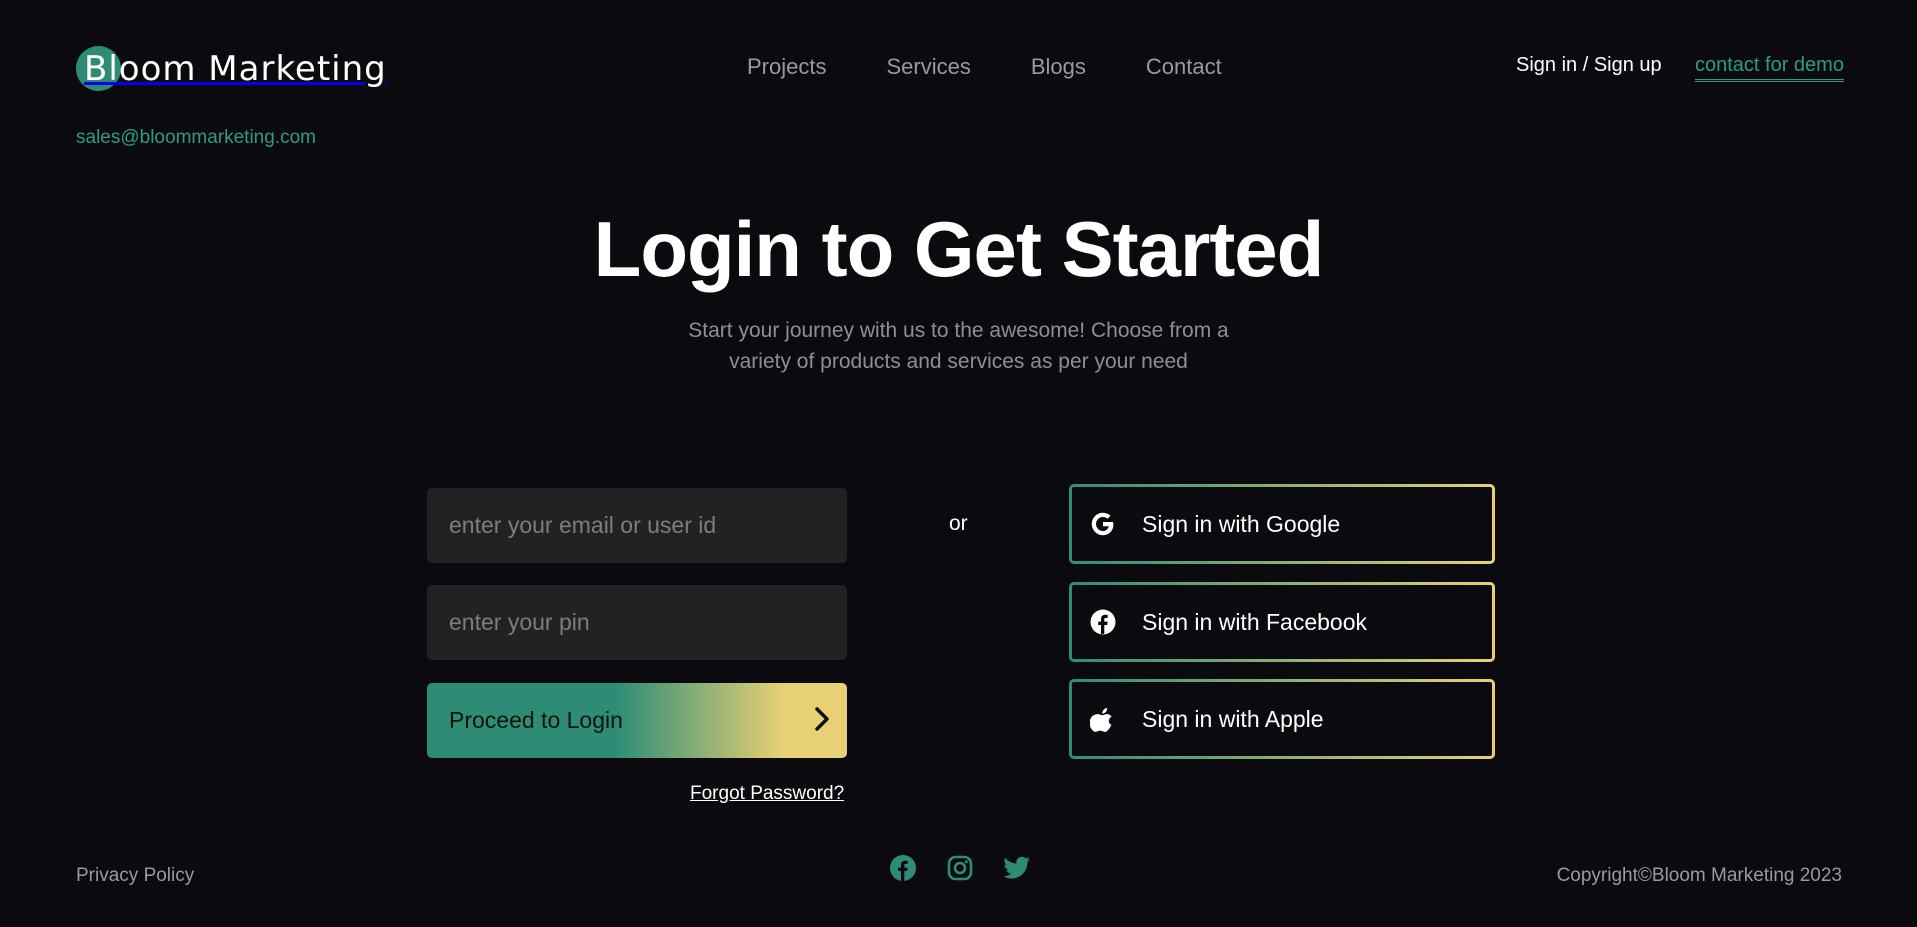 The image size is (1917, 927). I want to click on contact-for-demo-link: contact for demo, so click(1769, 68).